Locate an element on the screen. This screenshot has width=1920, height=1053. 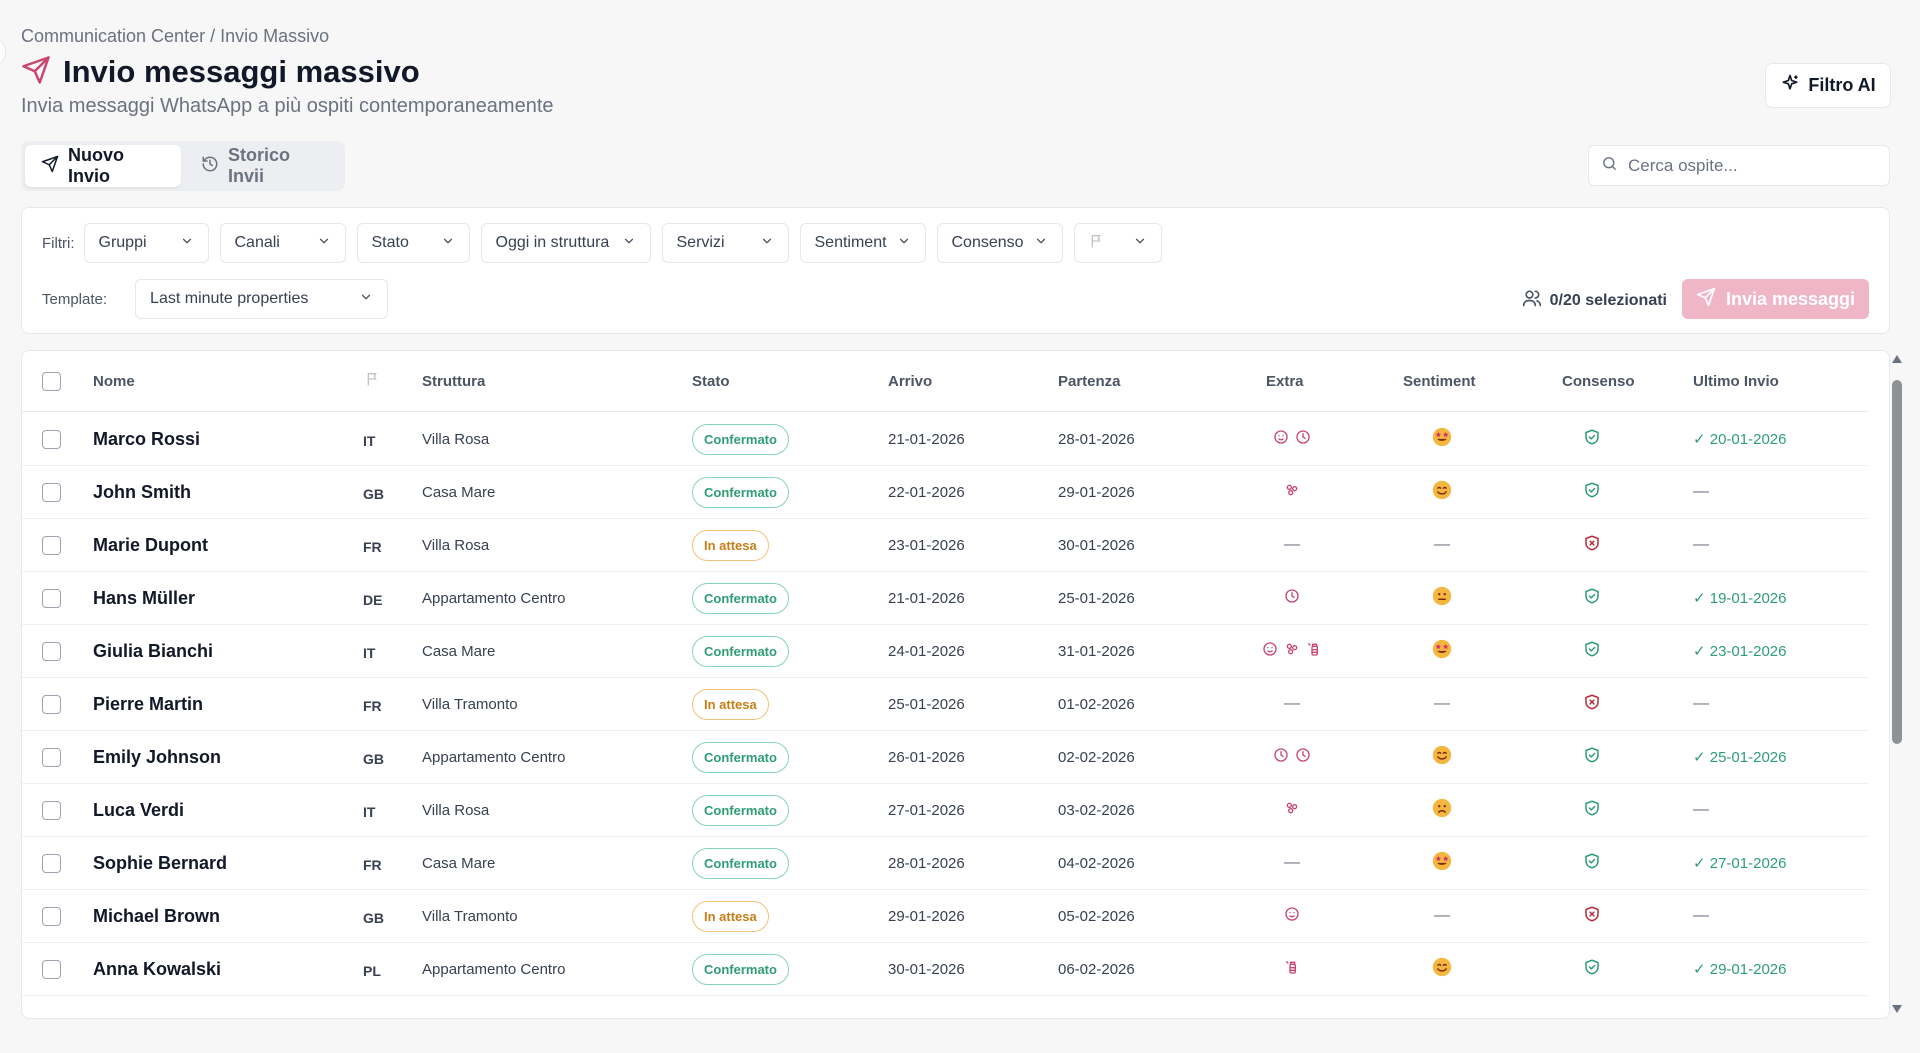
departure-date: 25-01-2026 is located at coordinates (1096, 598).